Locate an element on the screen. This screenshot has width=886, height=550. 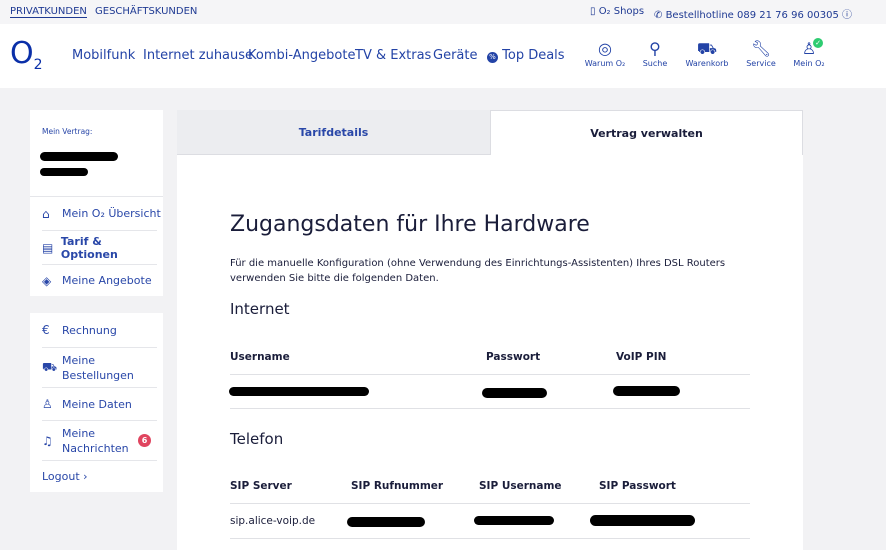
sidebar-item-tarif: ▤ Tarif & Optionen is located at coordinates (99, 247).